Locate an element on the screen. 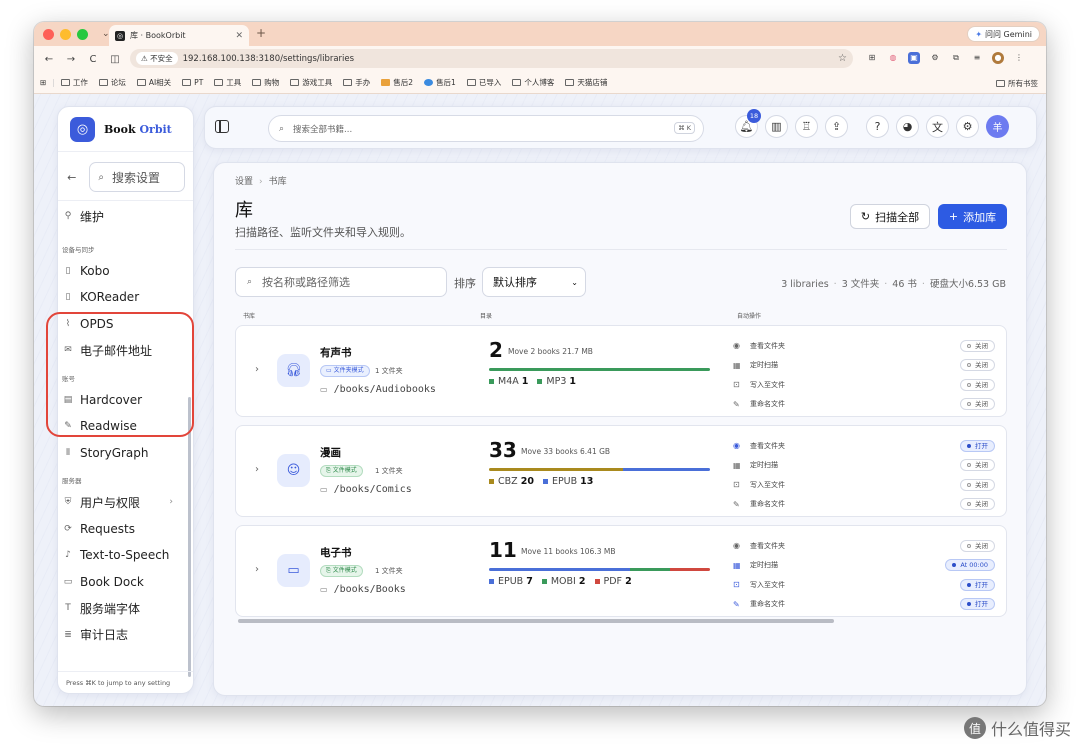  library-folder-count: 1 文件夹 is located at coordinates (389, 371).